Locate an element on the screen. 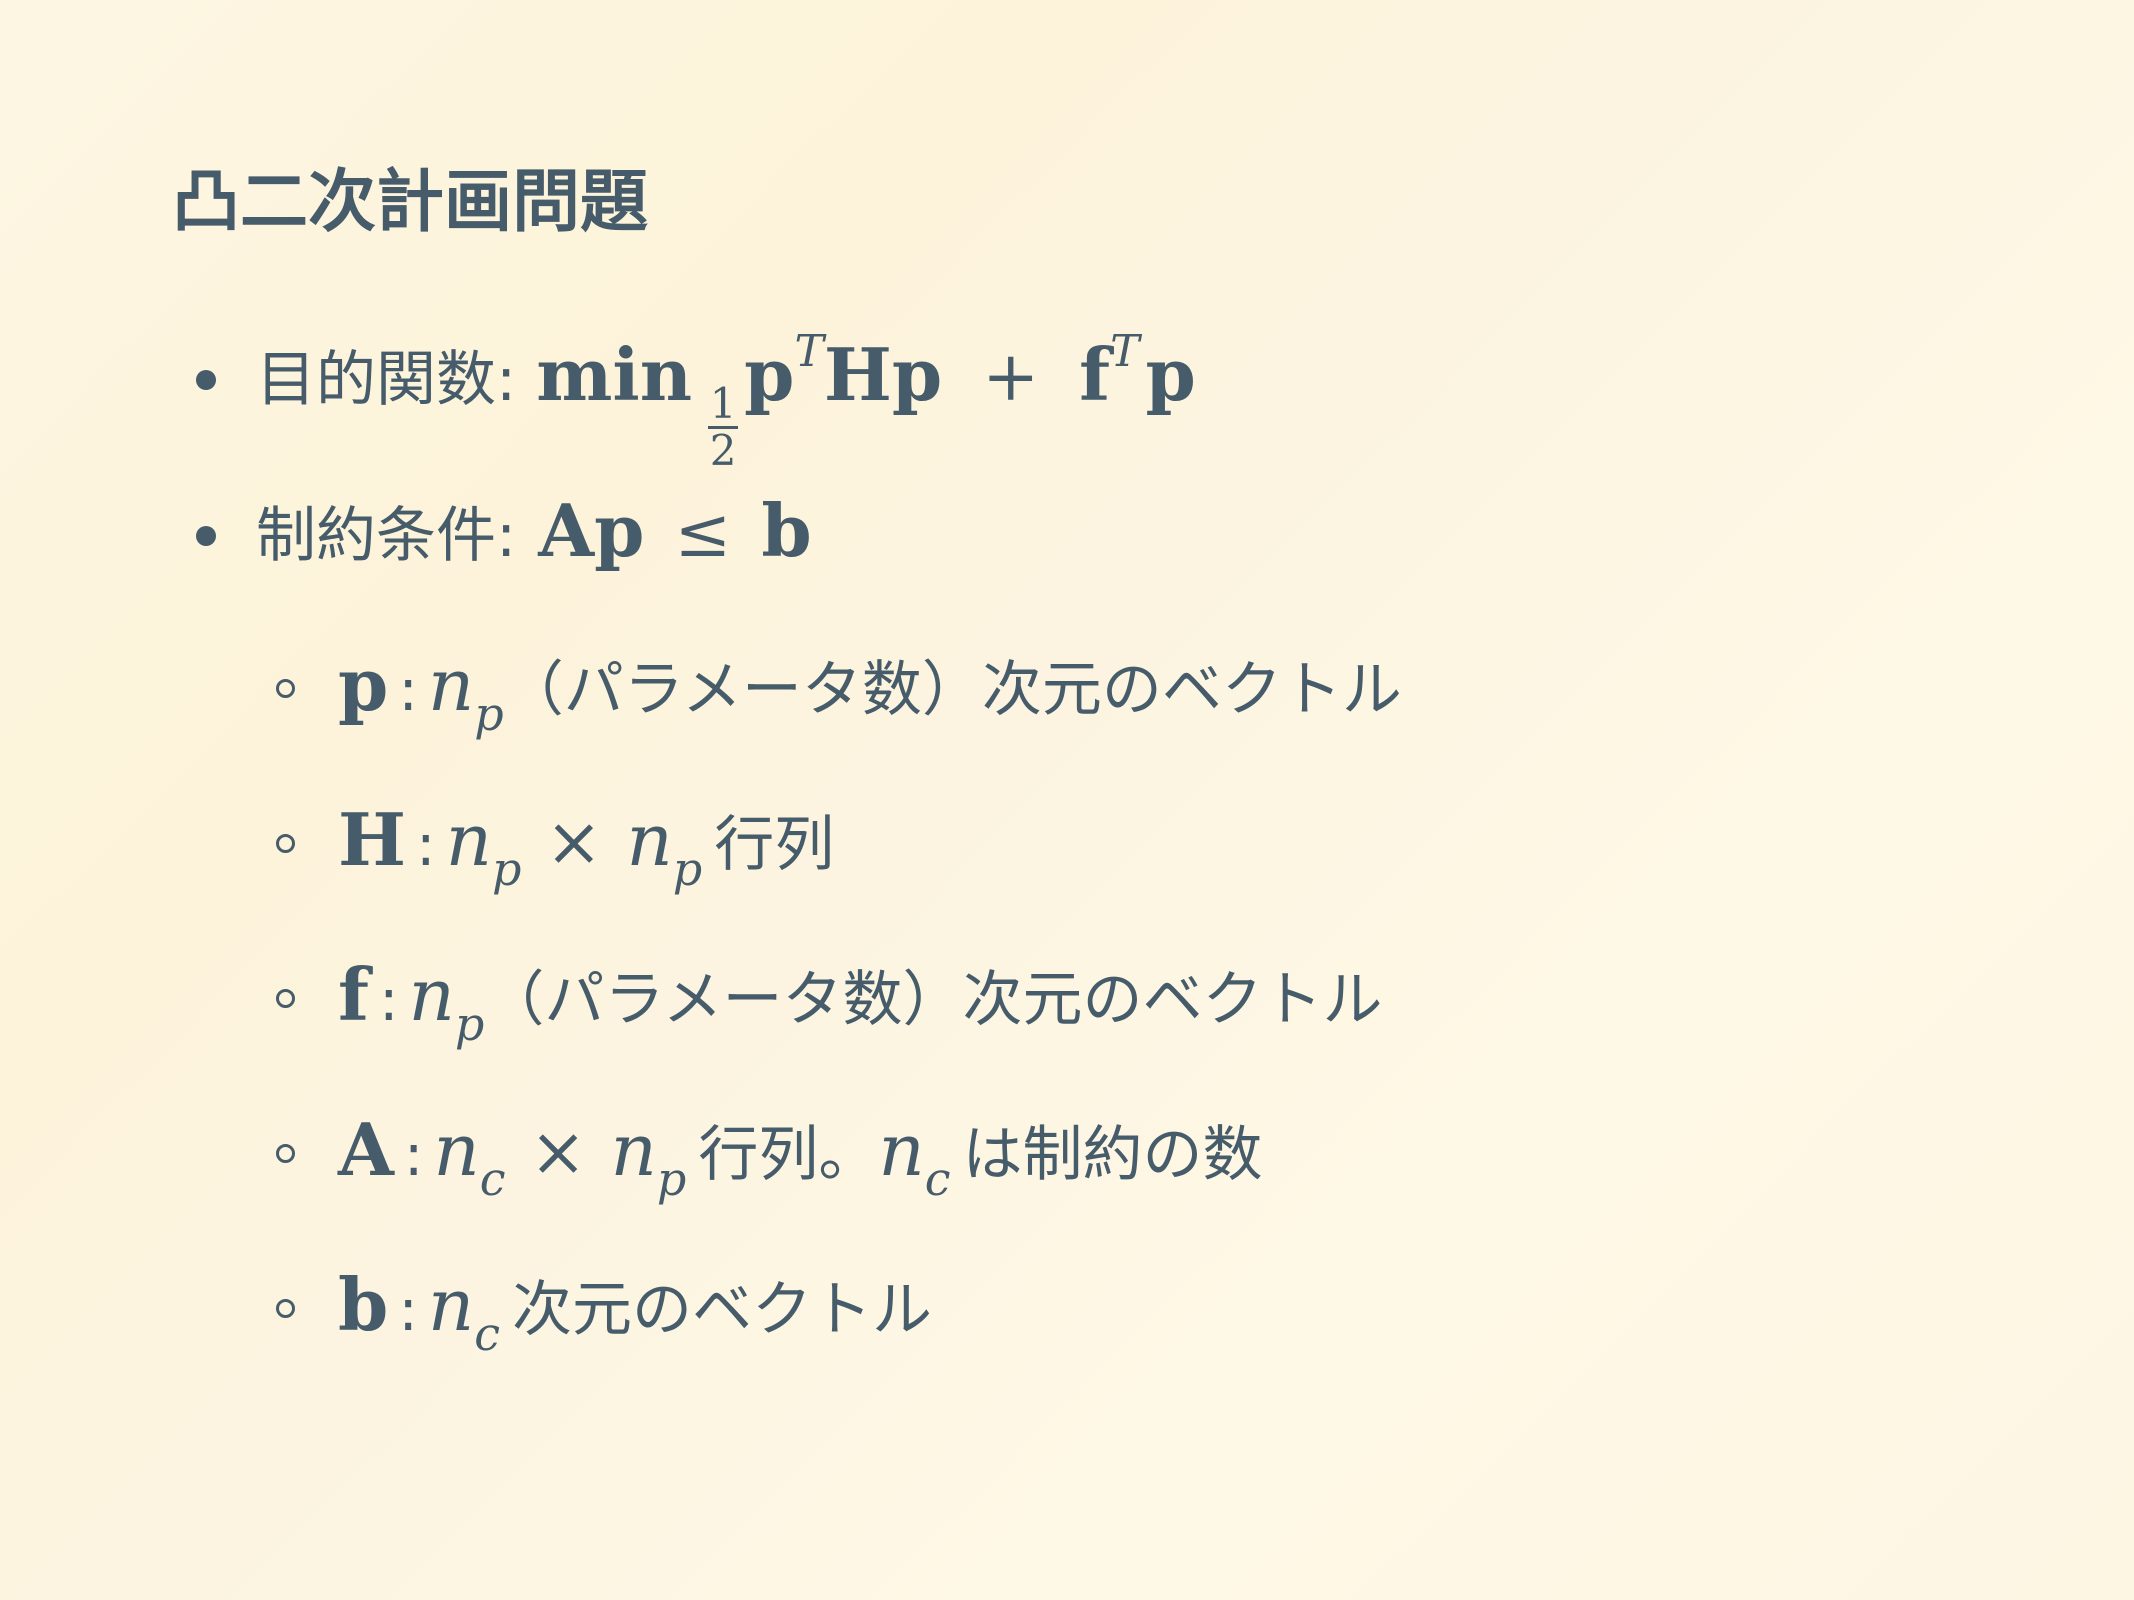  plus-operator: + is located at coordinates (1011, 377).